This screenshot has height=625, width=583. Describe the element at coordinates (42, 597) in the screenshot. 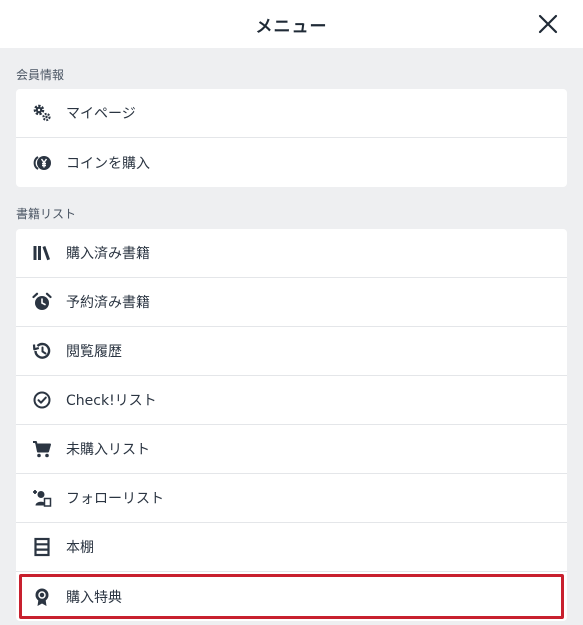

I see `award-ribbon-icon` at that location.